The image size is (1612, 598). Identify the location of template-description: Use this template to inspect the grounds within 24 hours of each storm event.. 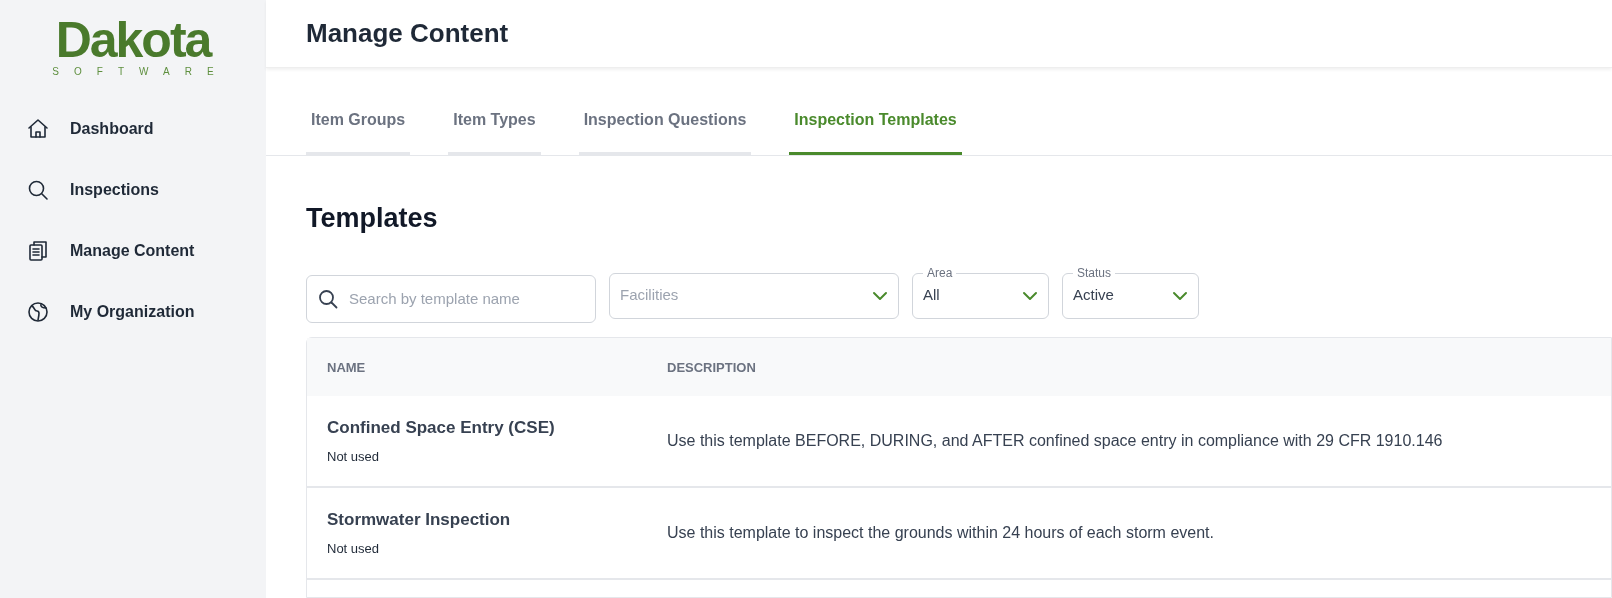
(940, 532).